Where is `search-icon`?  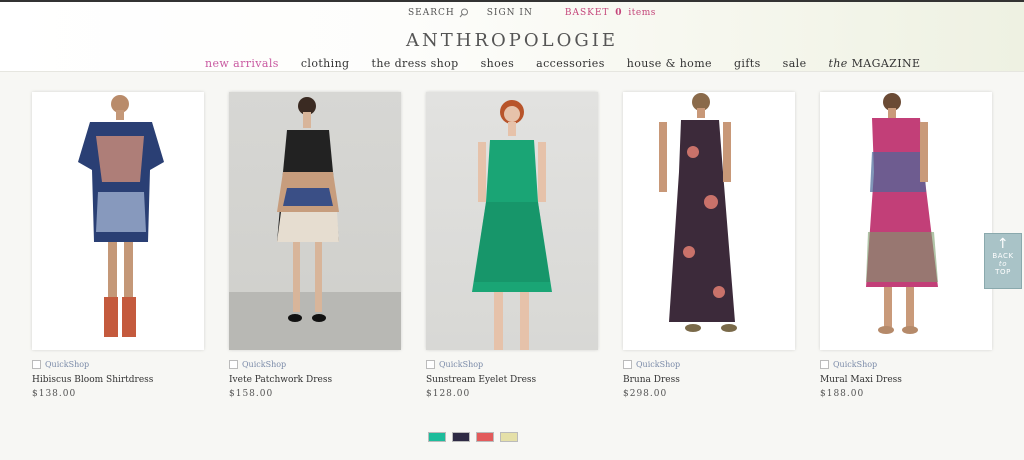 search-icon is located at coordinates (463, 13).